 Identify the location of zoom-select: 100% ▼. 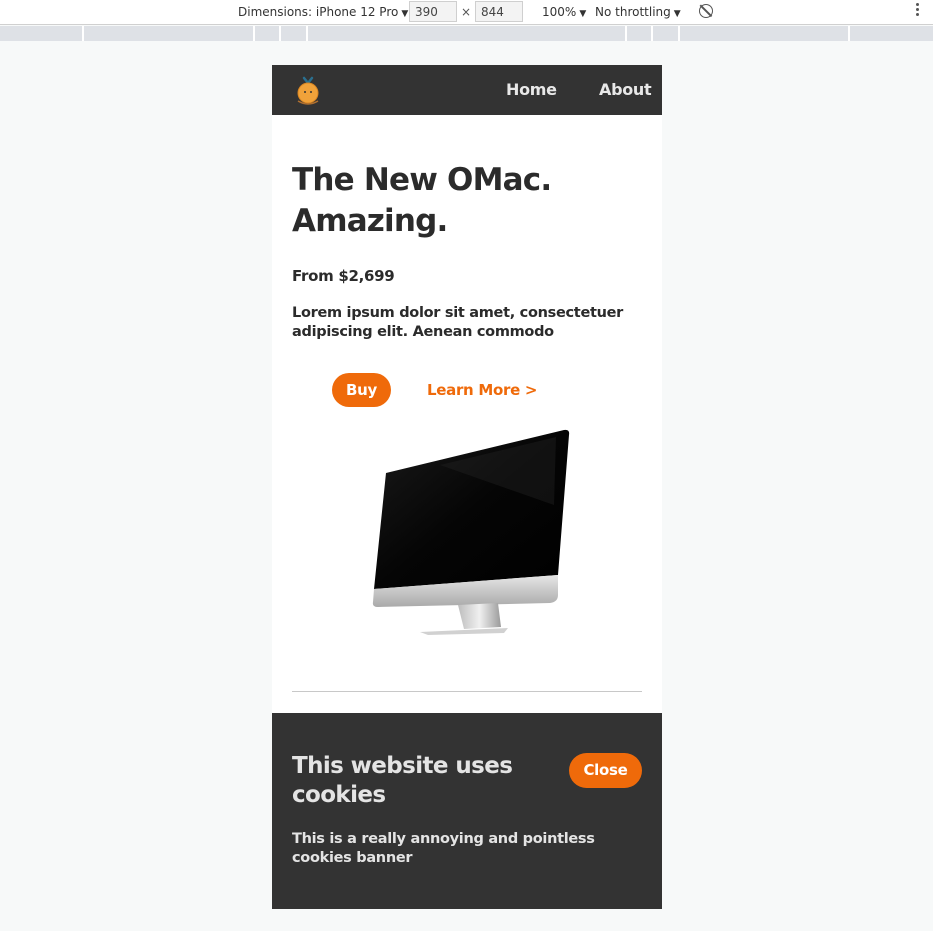
(564, 12).